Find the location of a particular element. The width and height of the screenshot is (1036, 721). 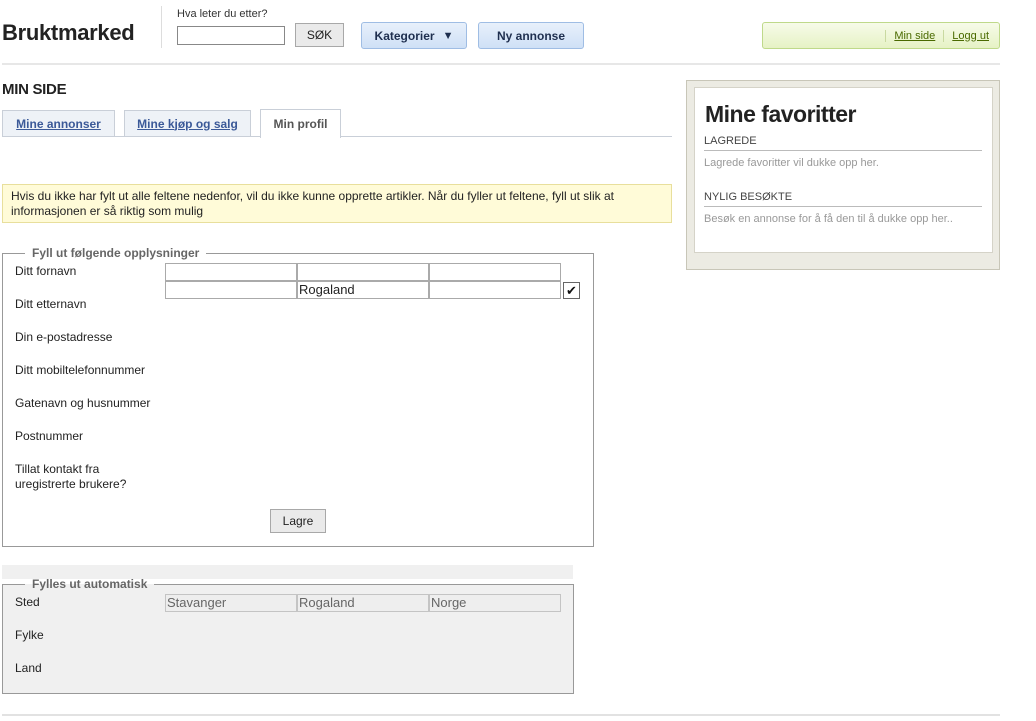

readonly-county: Rogaland is located at coordinates (363, 603).